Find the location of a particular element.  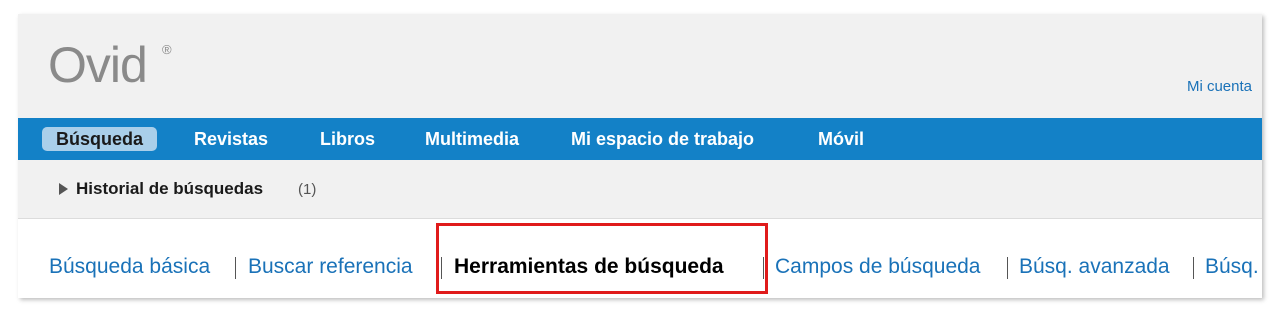

expand-triangle-icon is located at coordinates (63, 189).